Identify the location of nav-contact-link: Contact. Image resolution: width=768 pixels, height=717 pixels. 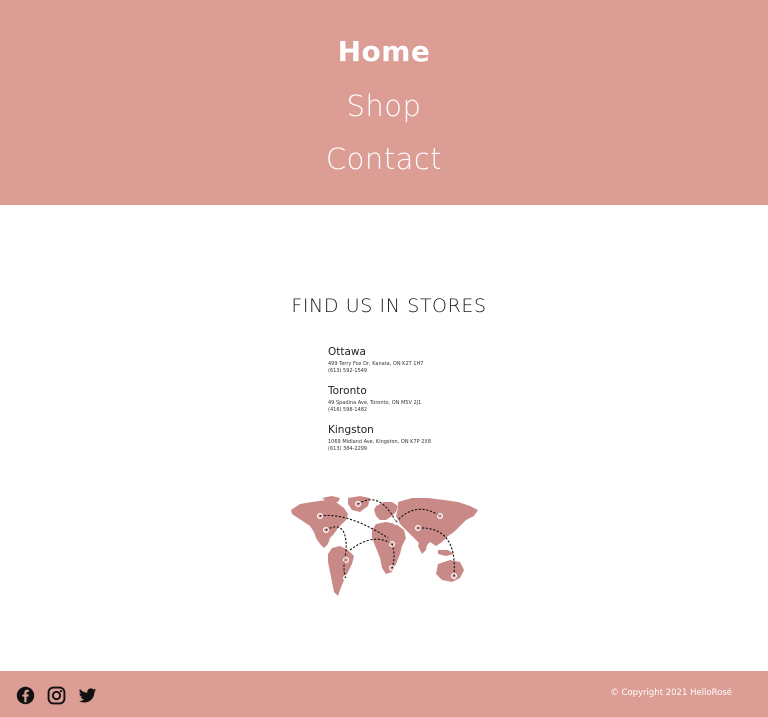
(384, 159).